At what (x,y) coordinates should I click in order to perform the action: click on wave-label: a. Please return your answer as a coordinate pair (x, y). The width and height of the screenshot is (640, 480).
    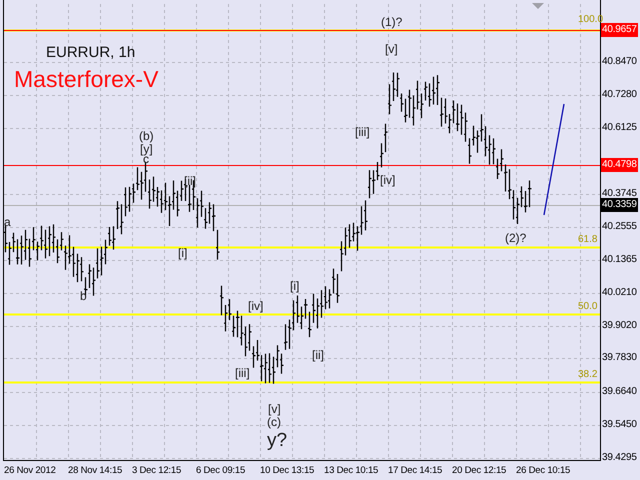
    Looking at the image, I should click on (7, 222).